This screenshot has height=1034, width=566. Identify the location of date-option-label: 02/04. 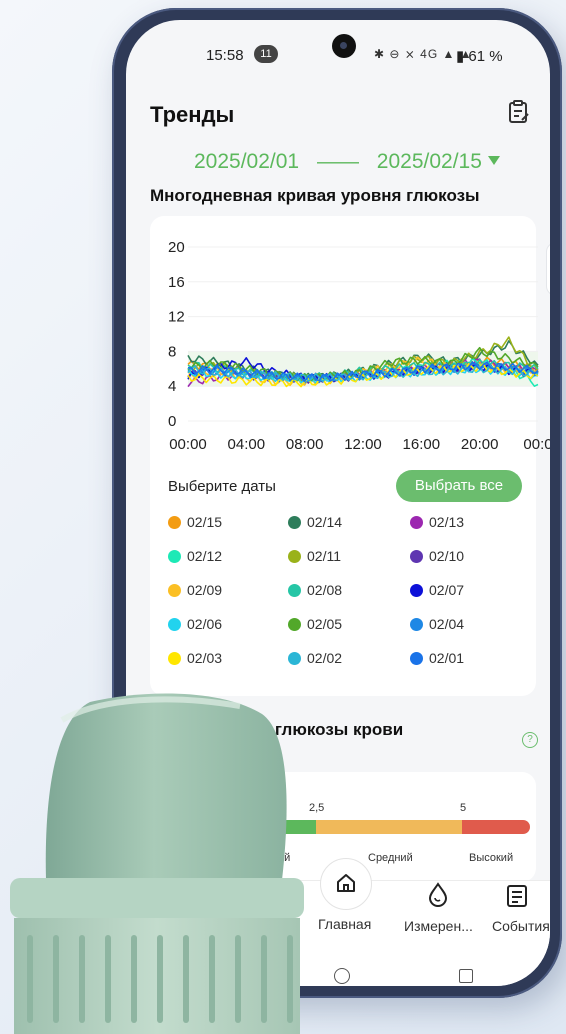
(447, 624).